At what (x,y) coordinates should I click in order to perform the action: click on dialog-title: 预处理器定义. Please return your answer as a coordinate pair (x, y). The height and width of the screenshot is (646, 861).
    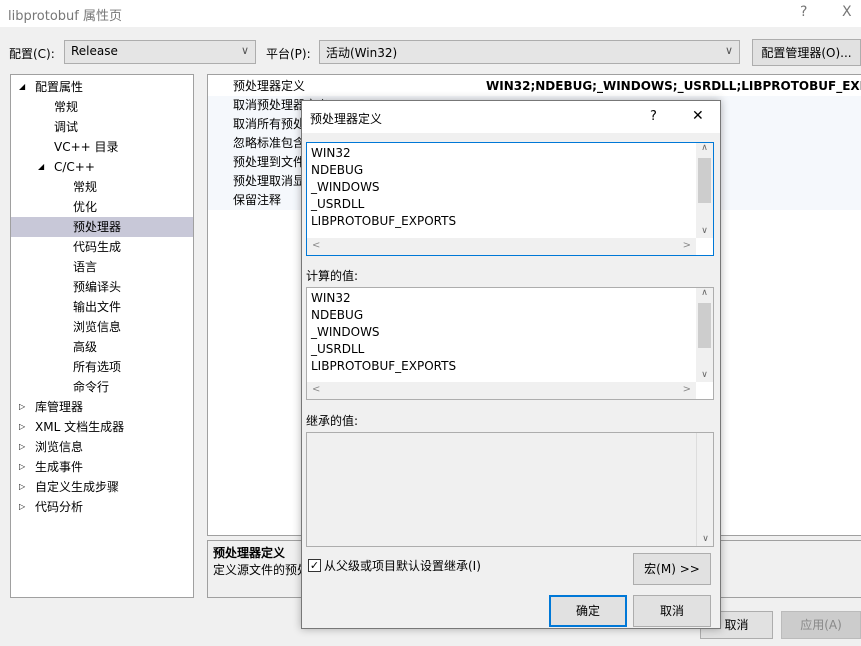
    Looking at the image, I should click on (346, 119).